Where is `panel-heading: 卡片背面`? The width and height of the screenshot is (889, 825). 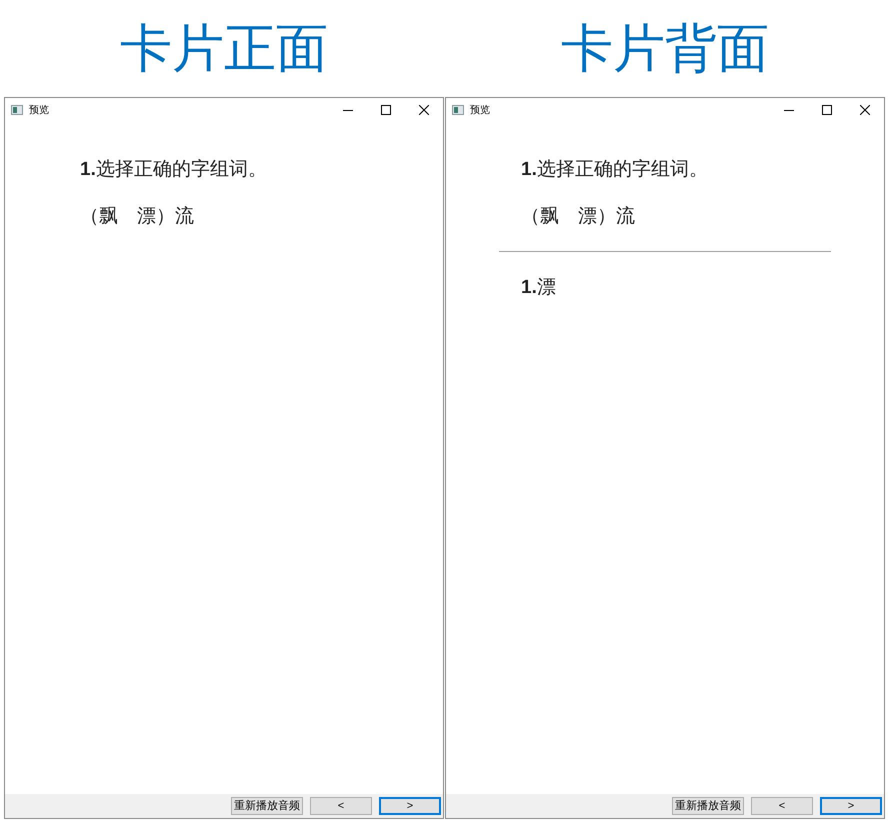
panel-heading: 卡片背面 is located at coordinates (665, 48).